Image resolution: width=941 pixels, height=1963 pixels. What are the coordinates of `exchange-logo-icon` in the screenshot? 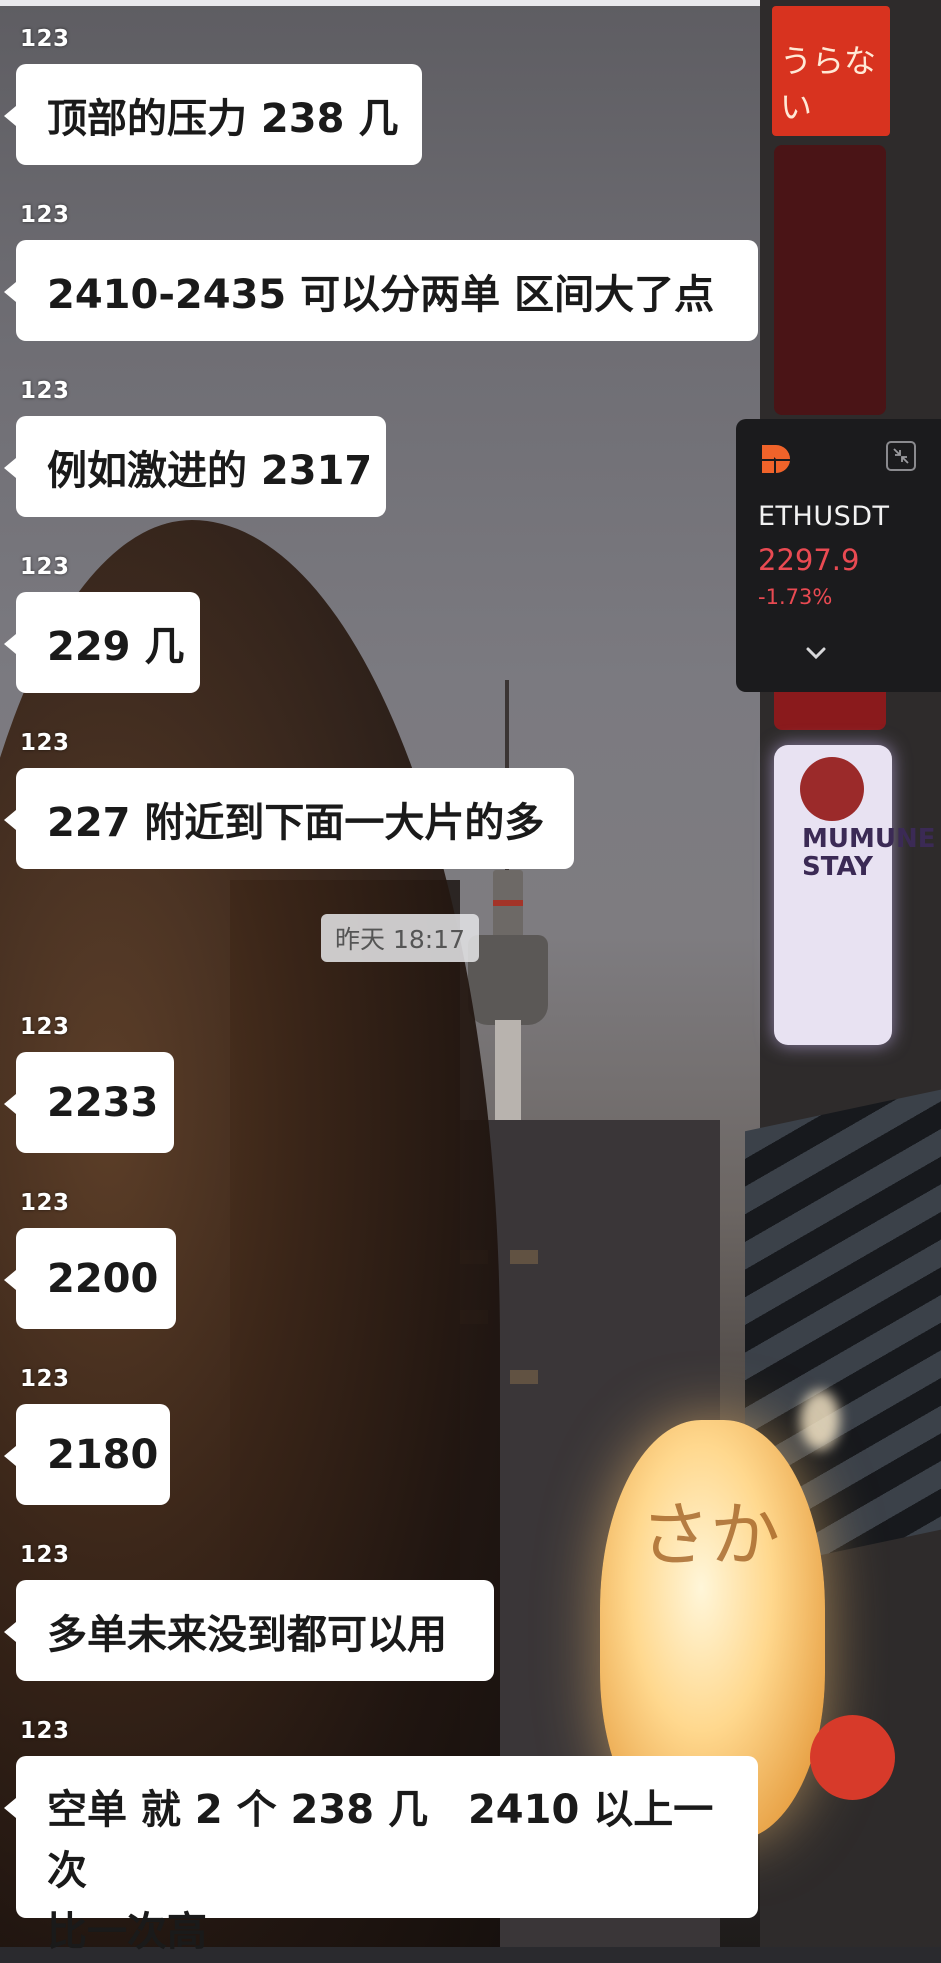 It's located at (776, 459).